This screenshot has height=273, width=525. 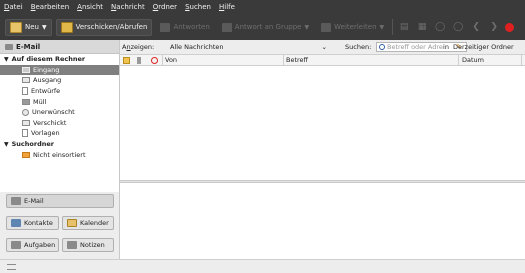 What do you see at coordinates (297, 60) in the screenshot?
I see `column-subject: Betreff` at bounding box center [297, 60].